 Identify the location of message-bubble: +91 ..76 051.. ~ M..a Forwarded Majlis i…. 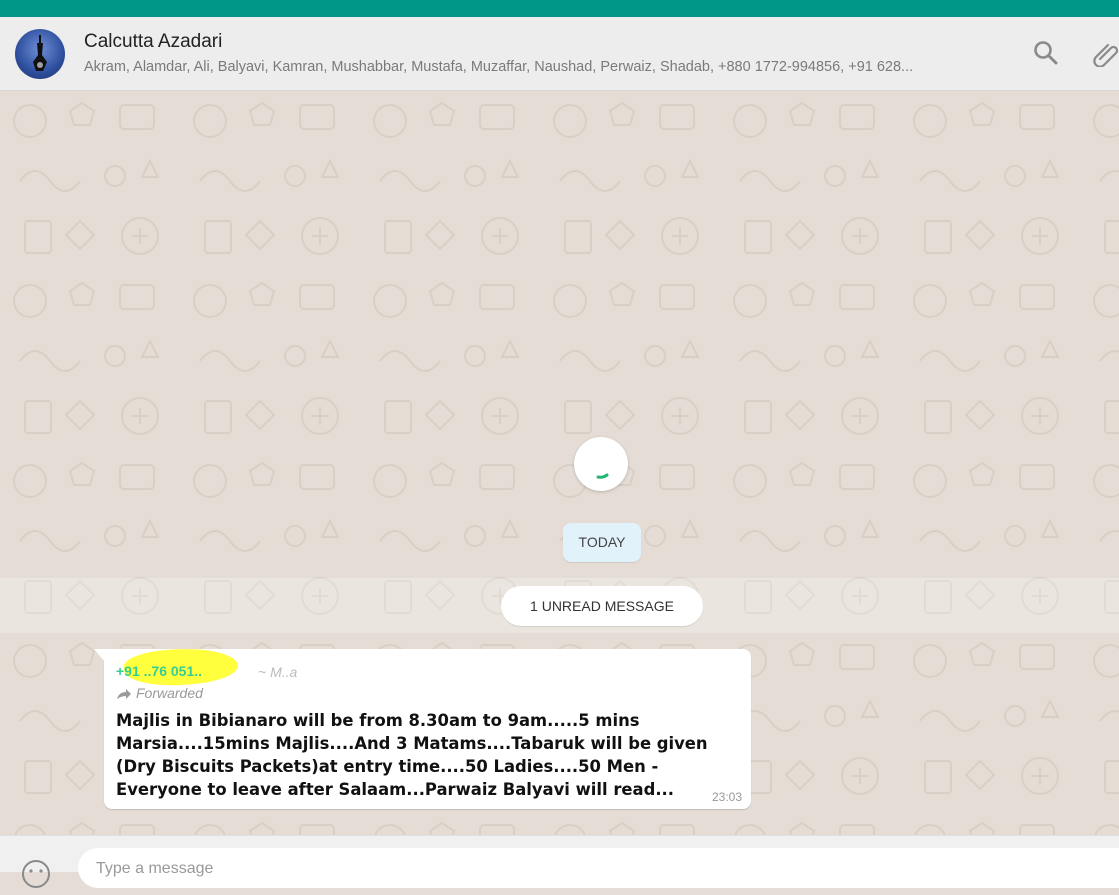
(422, 727).